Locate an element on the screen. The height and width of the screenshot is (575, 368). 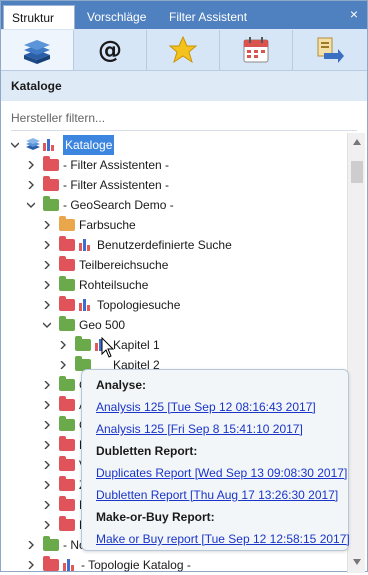
at-sign-button: @ is located at coordinates (110, 50).